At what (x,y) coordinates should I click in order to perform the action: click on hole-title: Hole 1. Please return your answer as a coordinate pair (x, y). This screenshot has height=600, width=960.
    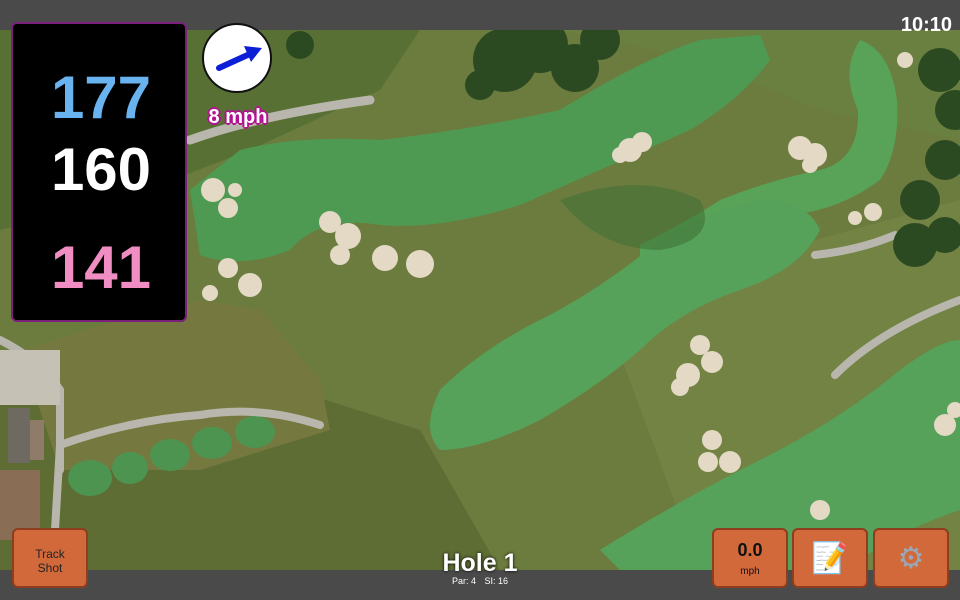
    Looking at the image, I should click on (480, 563).